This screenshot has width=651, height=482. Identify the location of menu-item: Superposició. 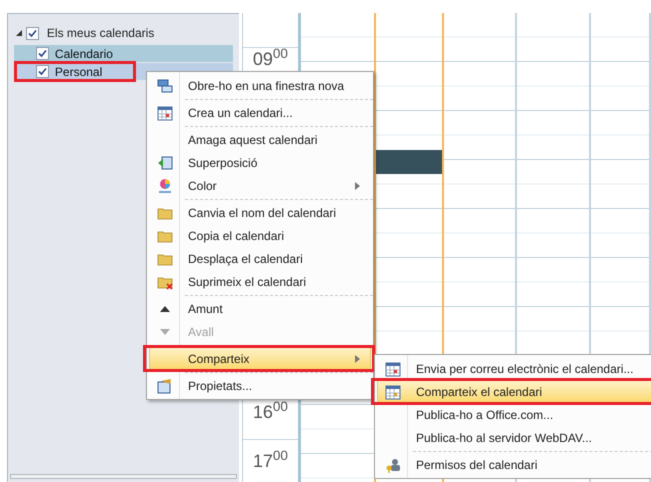
(260, 162).